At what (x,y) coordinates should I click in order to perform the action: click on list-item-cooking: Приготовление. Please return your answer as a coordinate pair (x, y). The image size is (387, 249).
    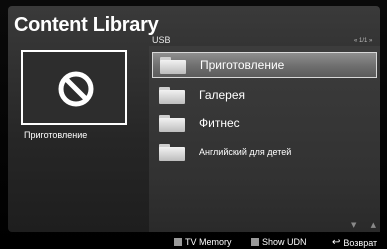
    Looking at the image, I should click on (264, 65).